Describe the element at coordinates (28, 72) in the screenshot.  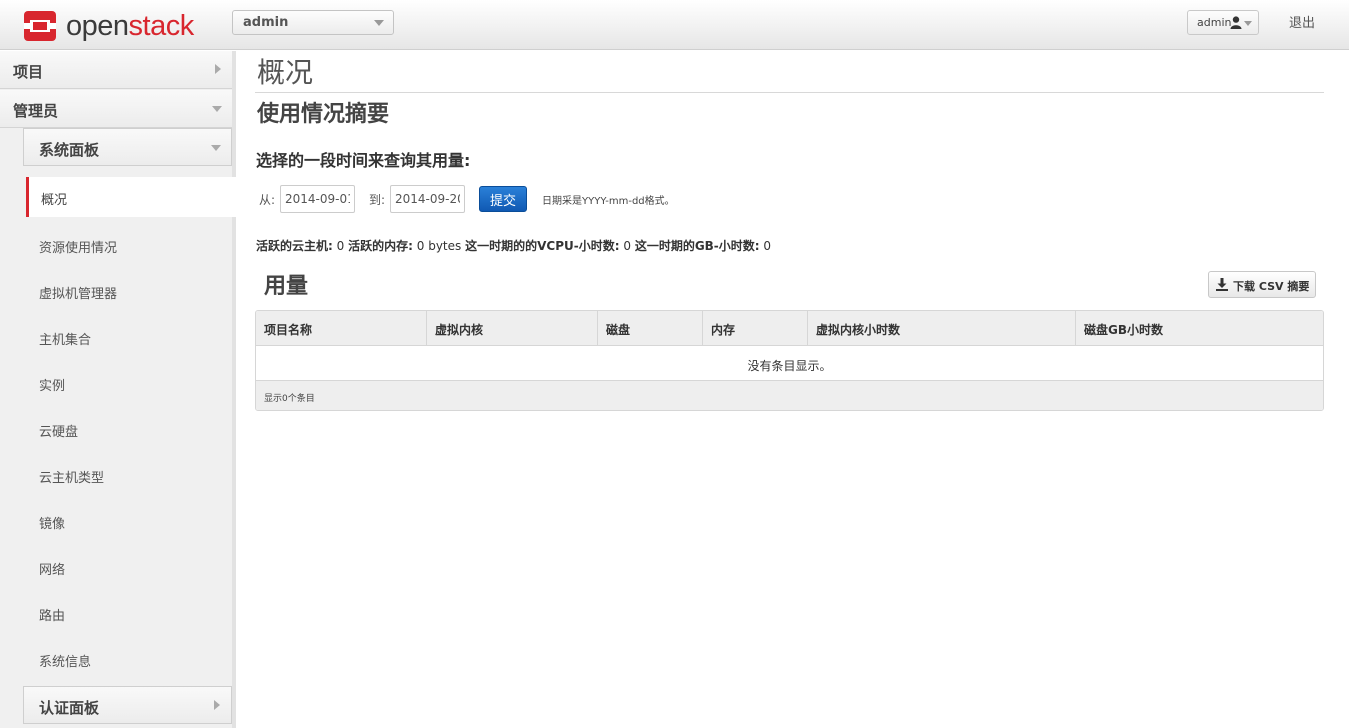
I see `sidebar-section-label: 项目` at that location.